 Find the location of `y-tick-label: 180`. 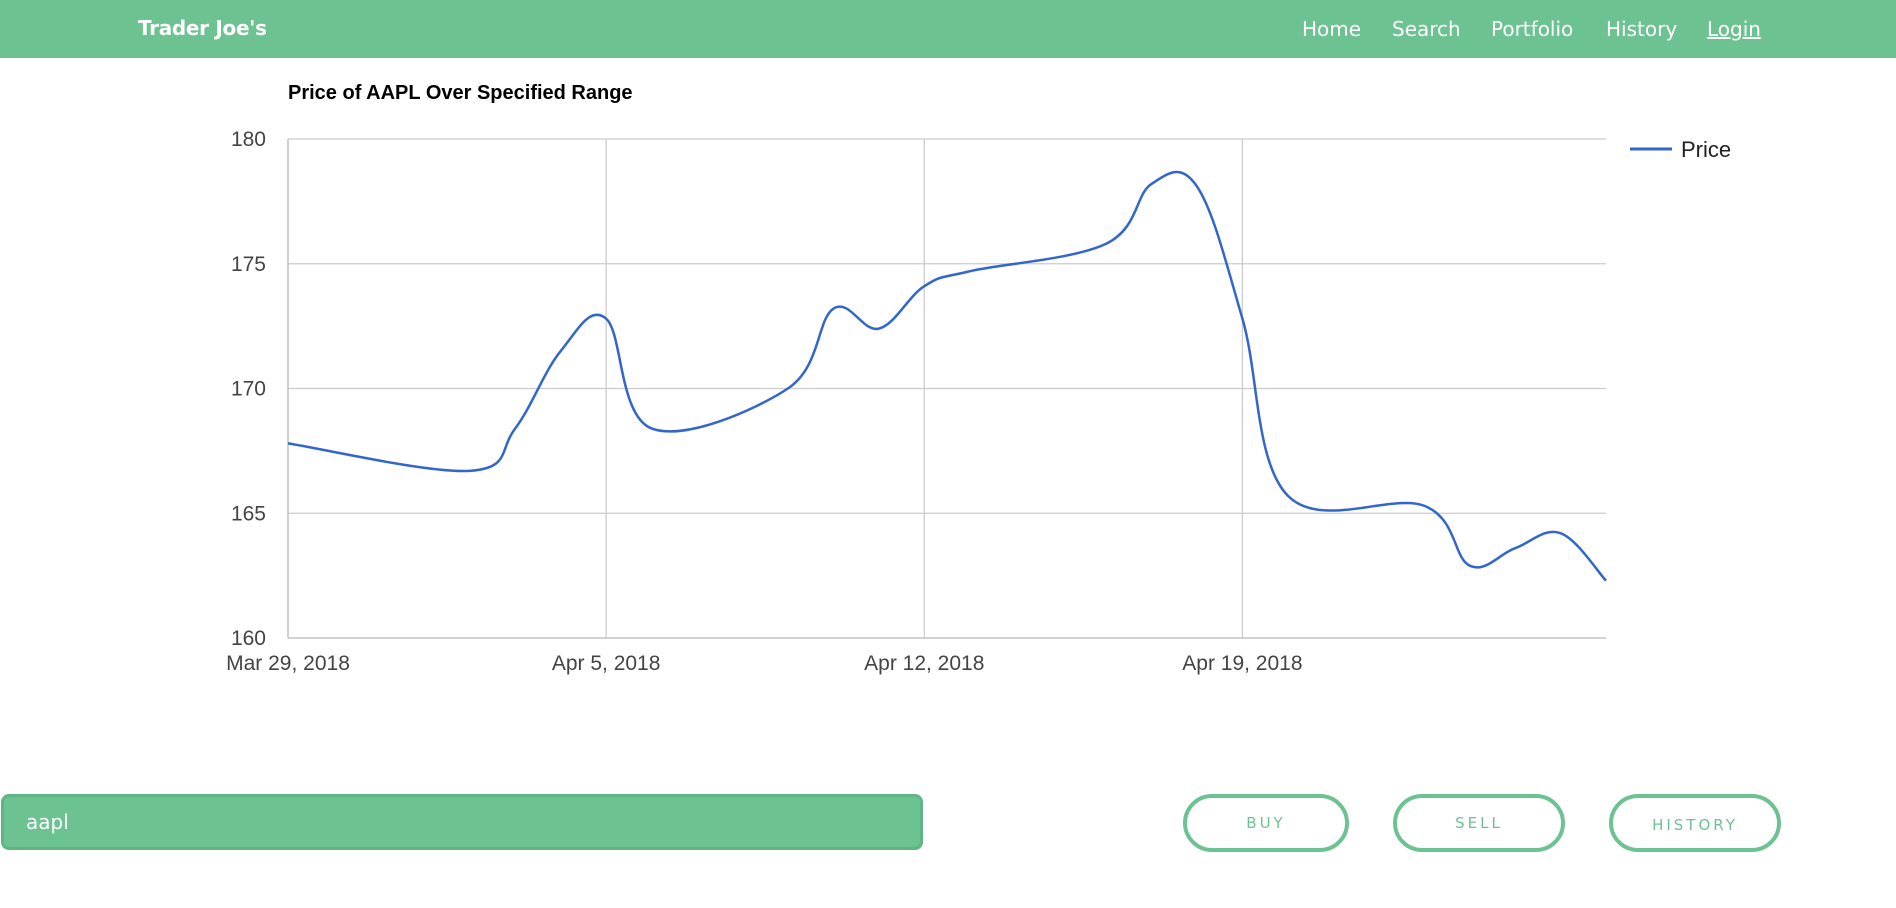

y-tick-label: 180 is located at coordinates (248, 139).